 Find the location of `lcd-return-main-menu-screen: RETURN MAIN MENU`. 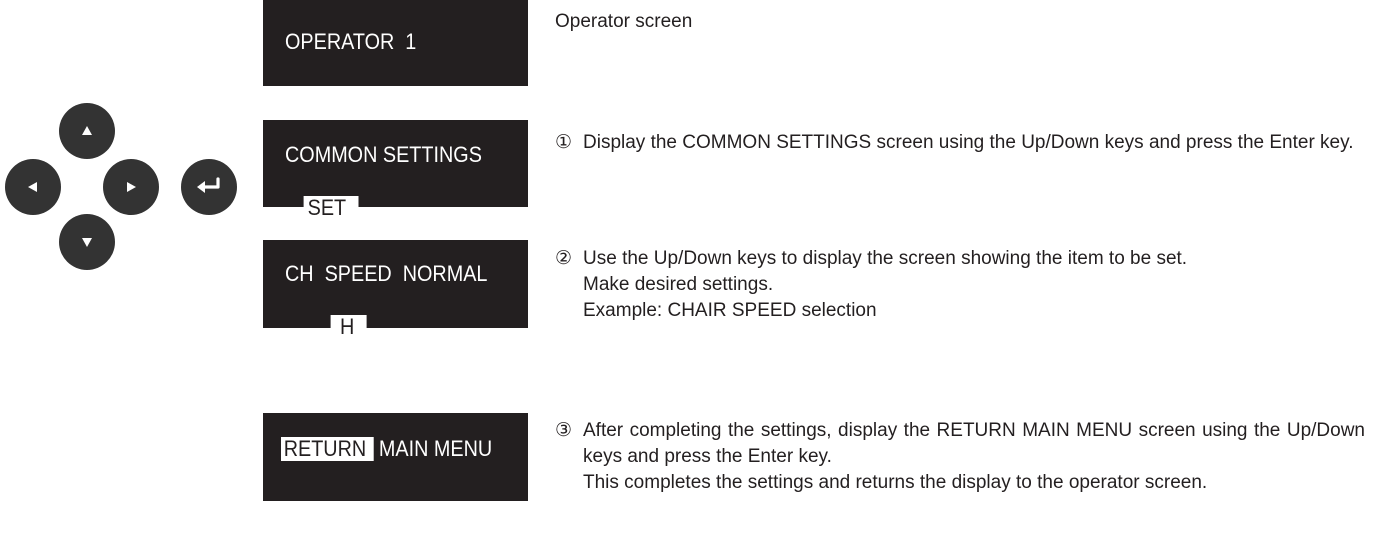

lcd-return-main-menu-screen: RETURN MAIN MENU is located at coordinates (395, 457).